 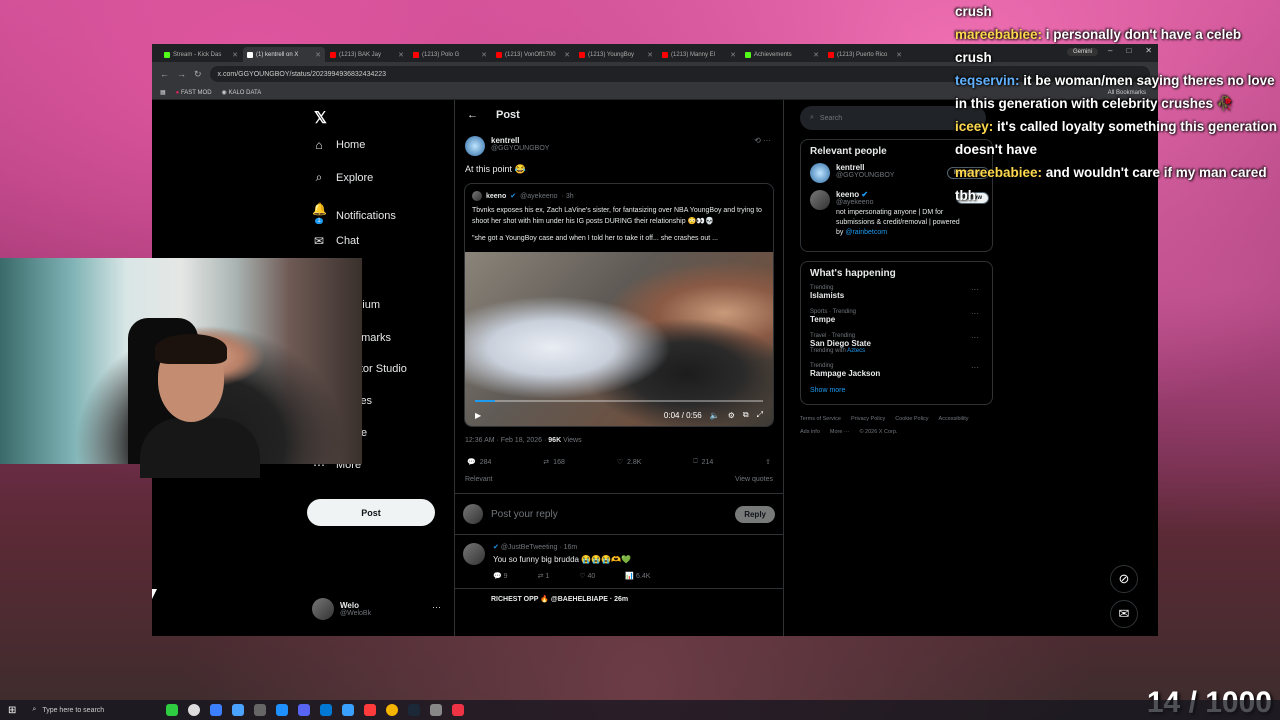 What do you see at coordinates (856, 351) in the screenshot?
I see `trend-sub-link: Aztecs` at bounding box center [856, 351].